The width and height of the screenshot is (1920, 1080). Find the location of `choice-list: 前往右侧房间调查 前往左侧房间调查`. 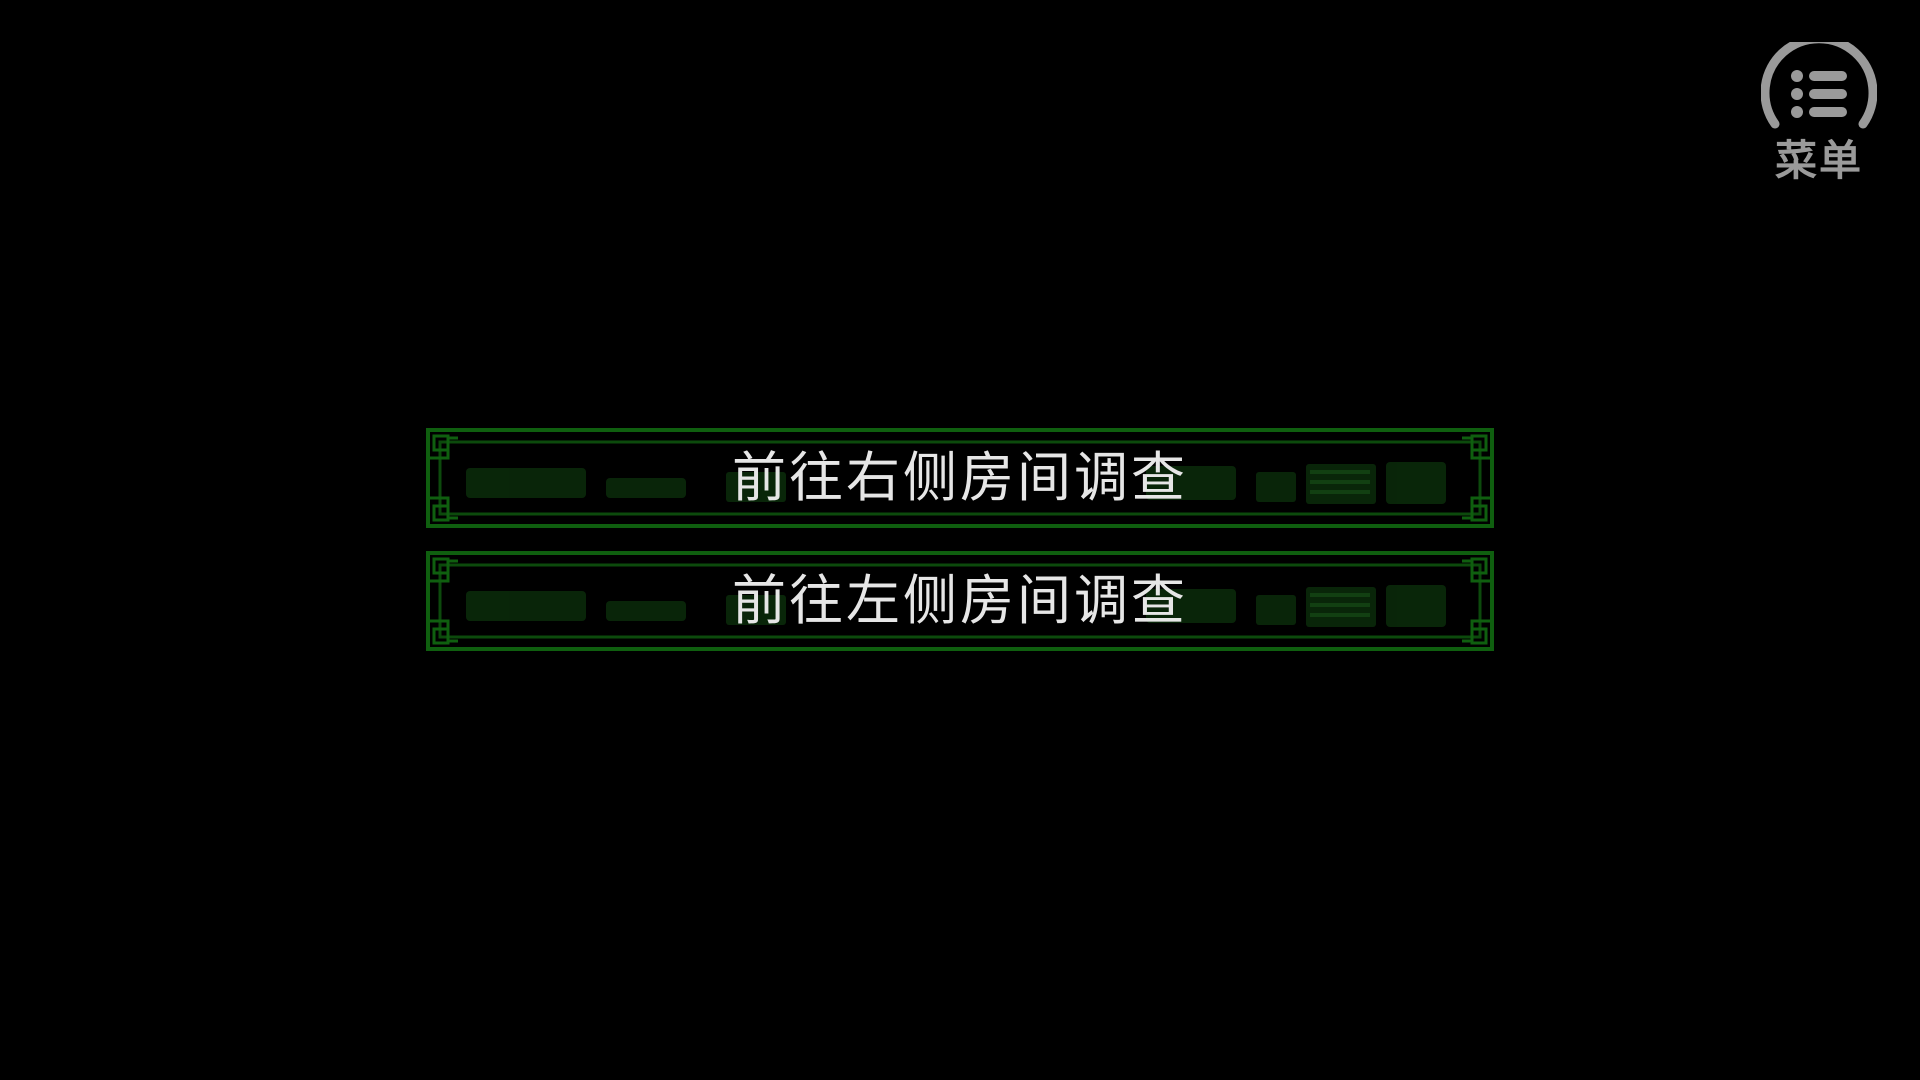

choice-list: 前往右侧房间调查 前往左侧房间调查 is located at coordinates (960, 551).